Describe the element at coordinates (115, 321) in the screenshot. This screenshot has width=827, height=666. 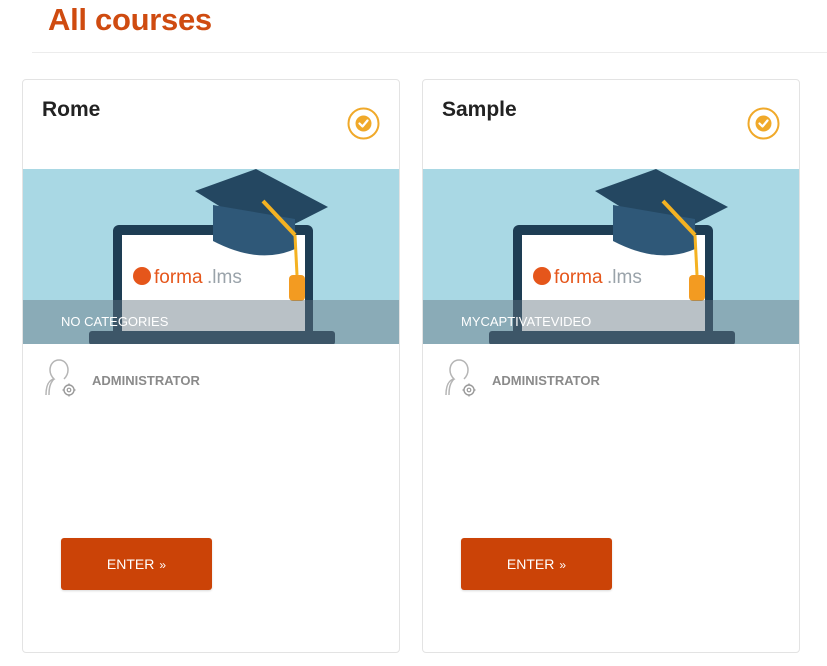
I see `course-category: NO CATEGORIES` at that location.